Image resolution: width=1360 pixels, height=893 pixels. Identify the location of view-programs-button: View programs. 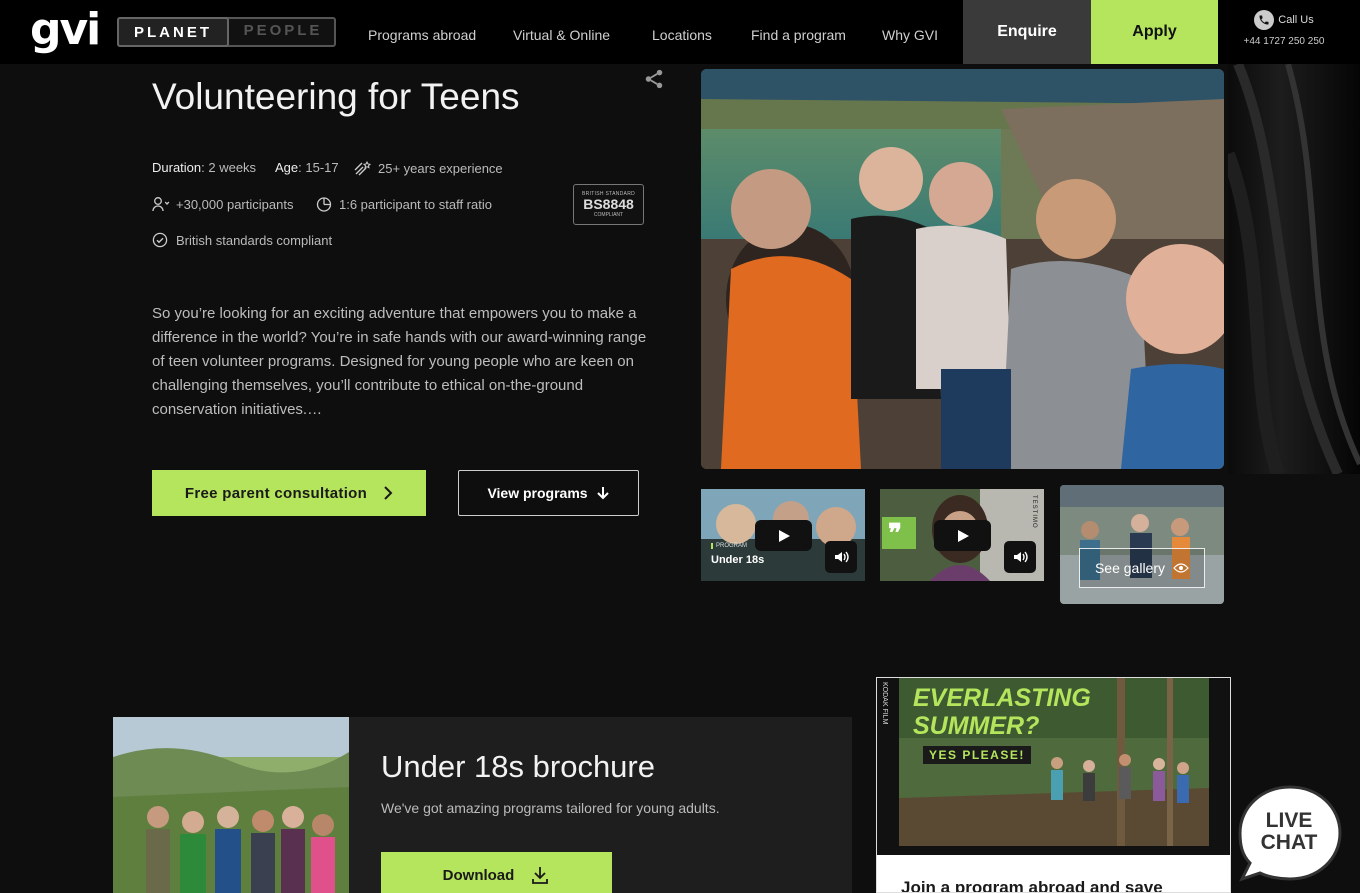
(548, 493).